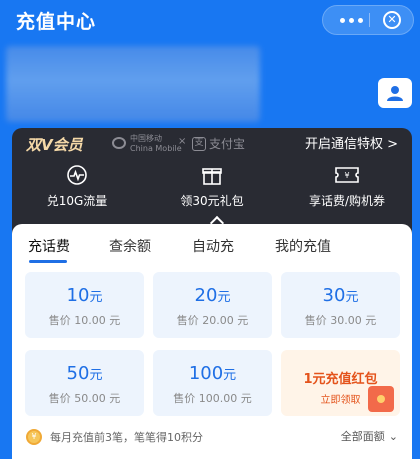  Describe the element at coordinates (334, 295) in the screenshot. I see `amount-value: 30` at that location.